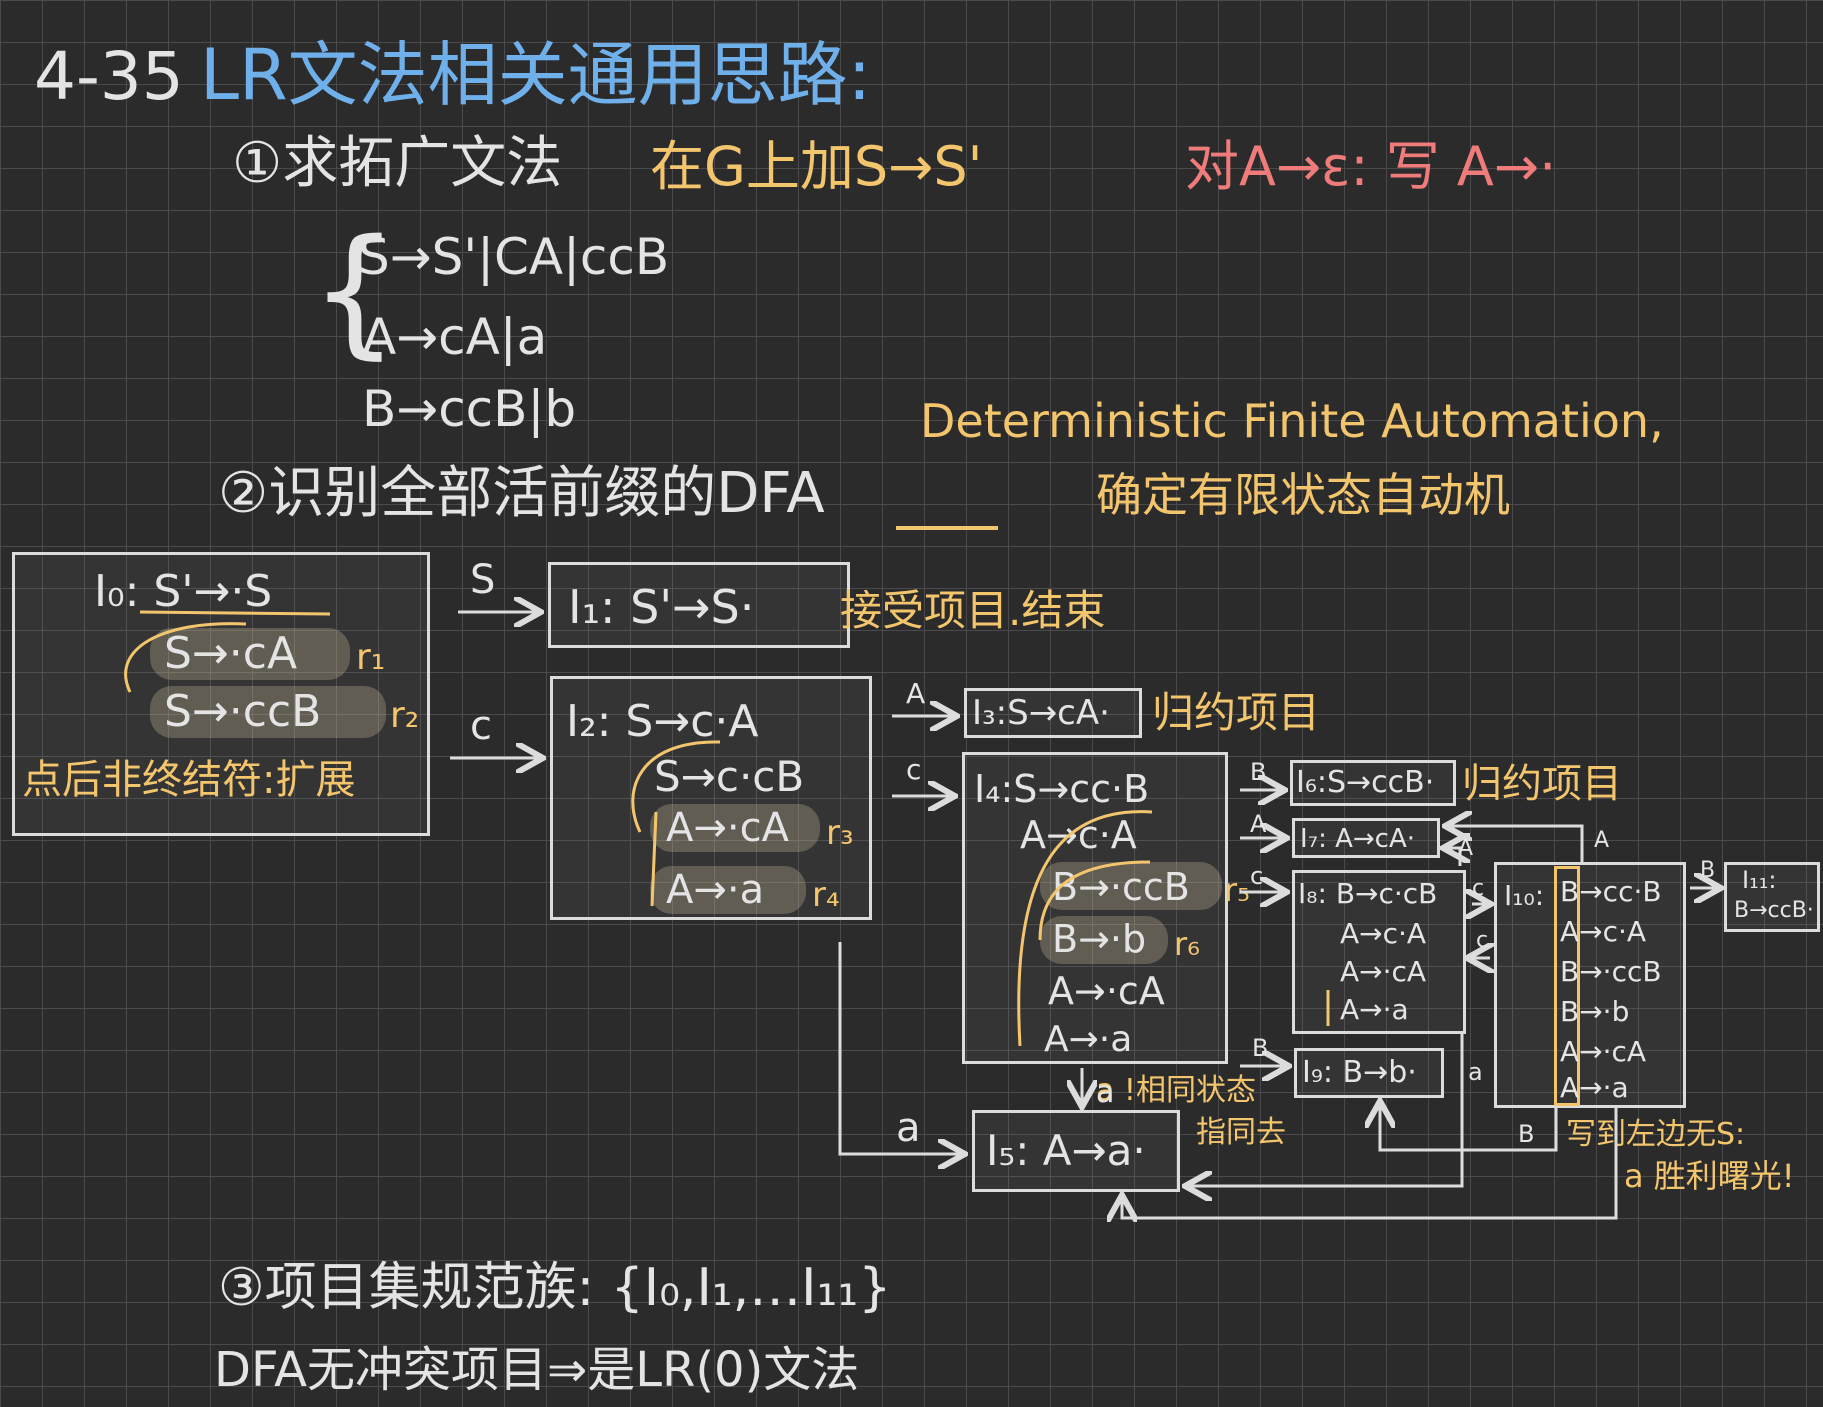 This screenshot has height=1407, width=1823. What do you see at coordinates (483, 580) in the screenshot?
I see `edge-label-S: S` at bounding box center [483, 580].